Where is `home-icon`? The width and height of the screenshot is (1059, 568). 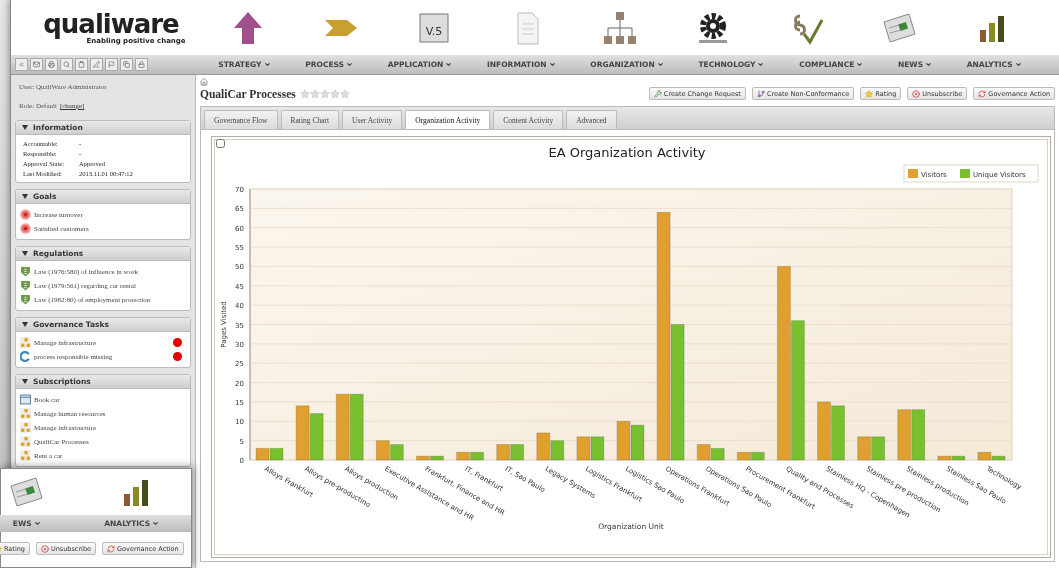 home-icon is located at coordinates (204, 82).